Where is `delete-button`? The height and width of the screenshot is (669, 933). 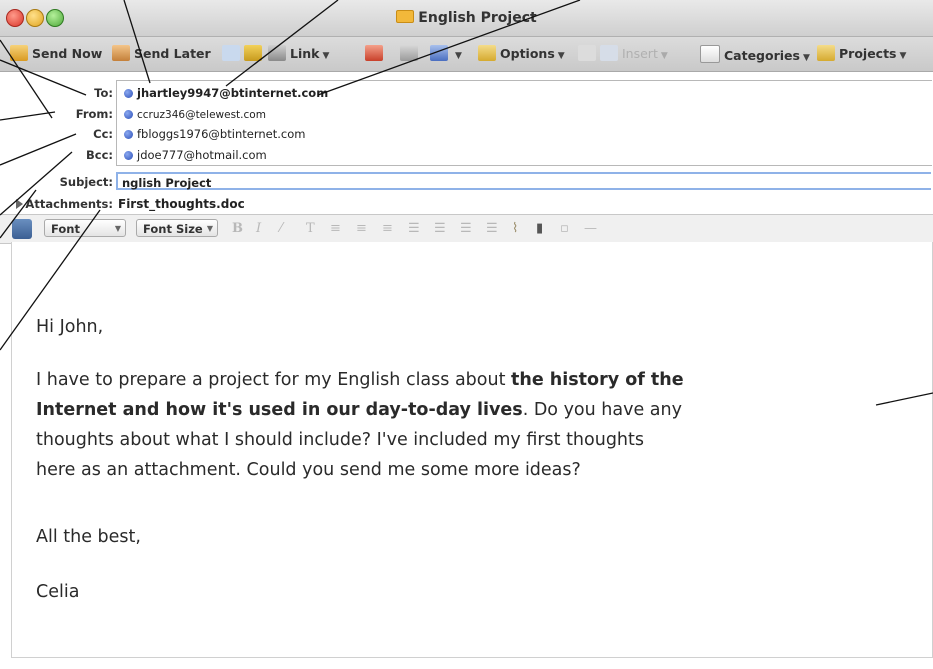 delete-button is located at coordinates (376, 53).